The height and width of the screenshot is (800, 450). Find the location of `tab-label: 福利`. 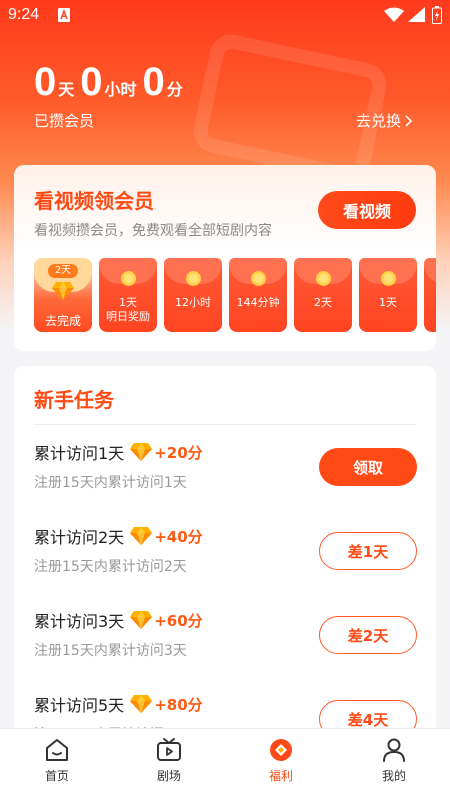

tab-label: 福利 is located at coordinates (280, 776).